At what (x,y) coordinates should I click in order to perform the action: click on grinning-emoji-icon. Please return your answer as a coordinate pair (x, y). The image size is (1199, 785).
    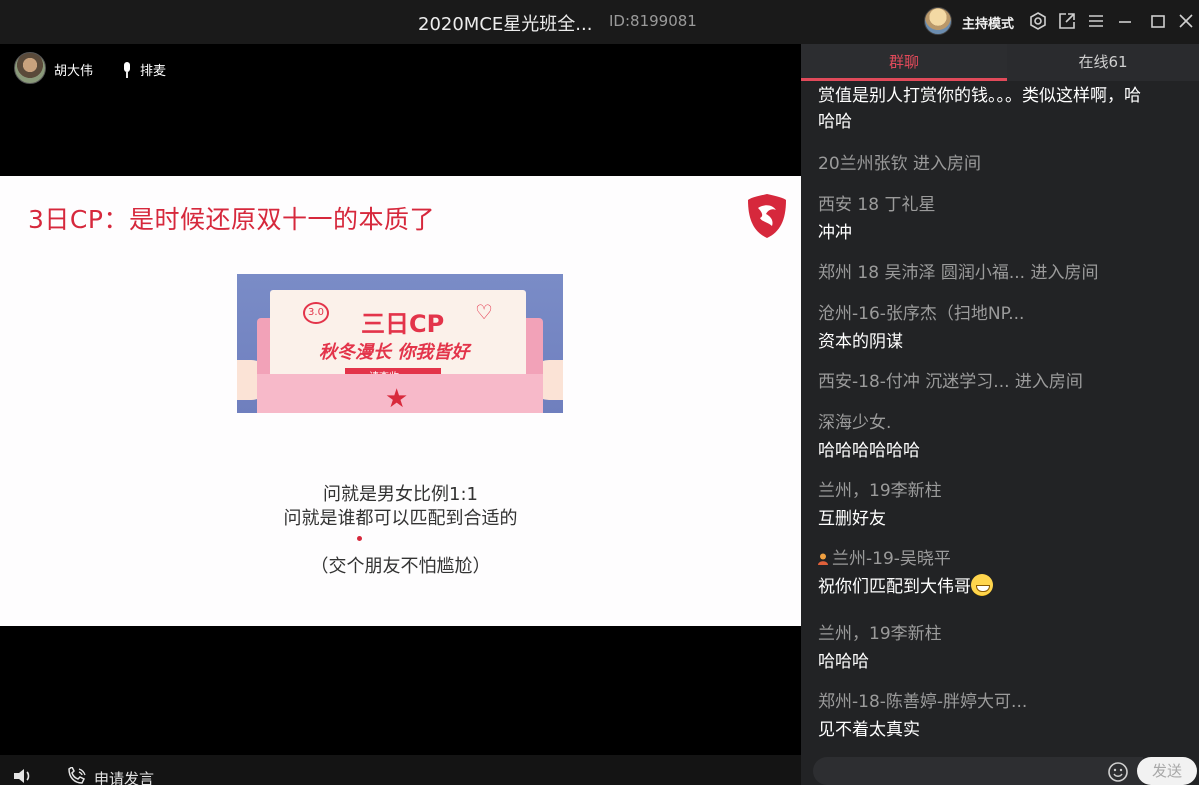
    Looking at the image, I should click on (982, 585).